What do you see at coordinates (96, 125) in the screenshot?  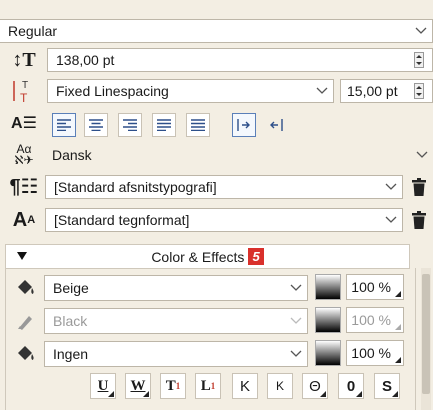 I see `align-center-button` at bounding box center [96, 125].